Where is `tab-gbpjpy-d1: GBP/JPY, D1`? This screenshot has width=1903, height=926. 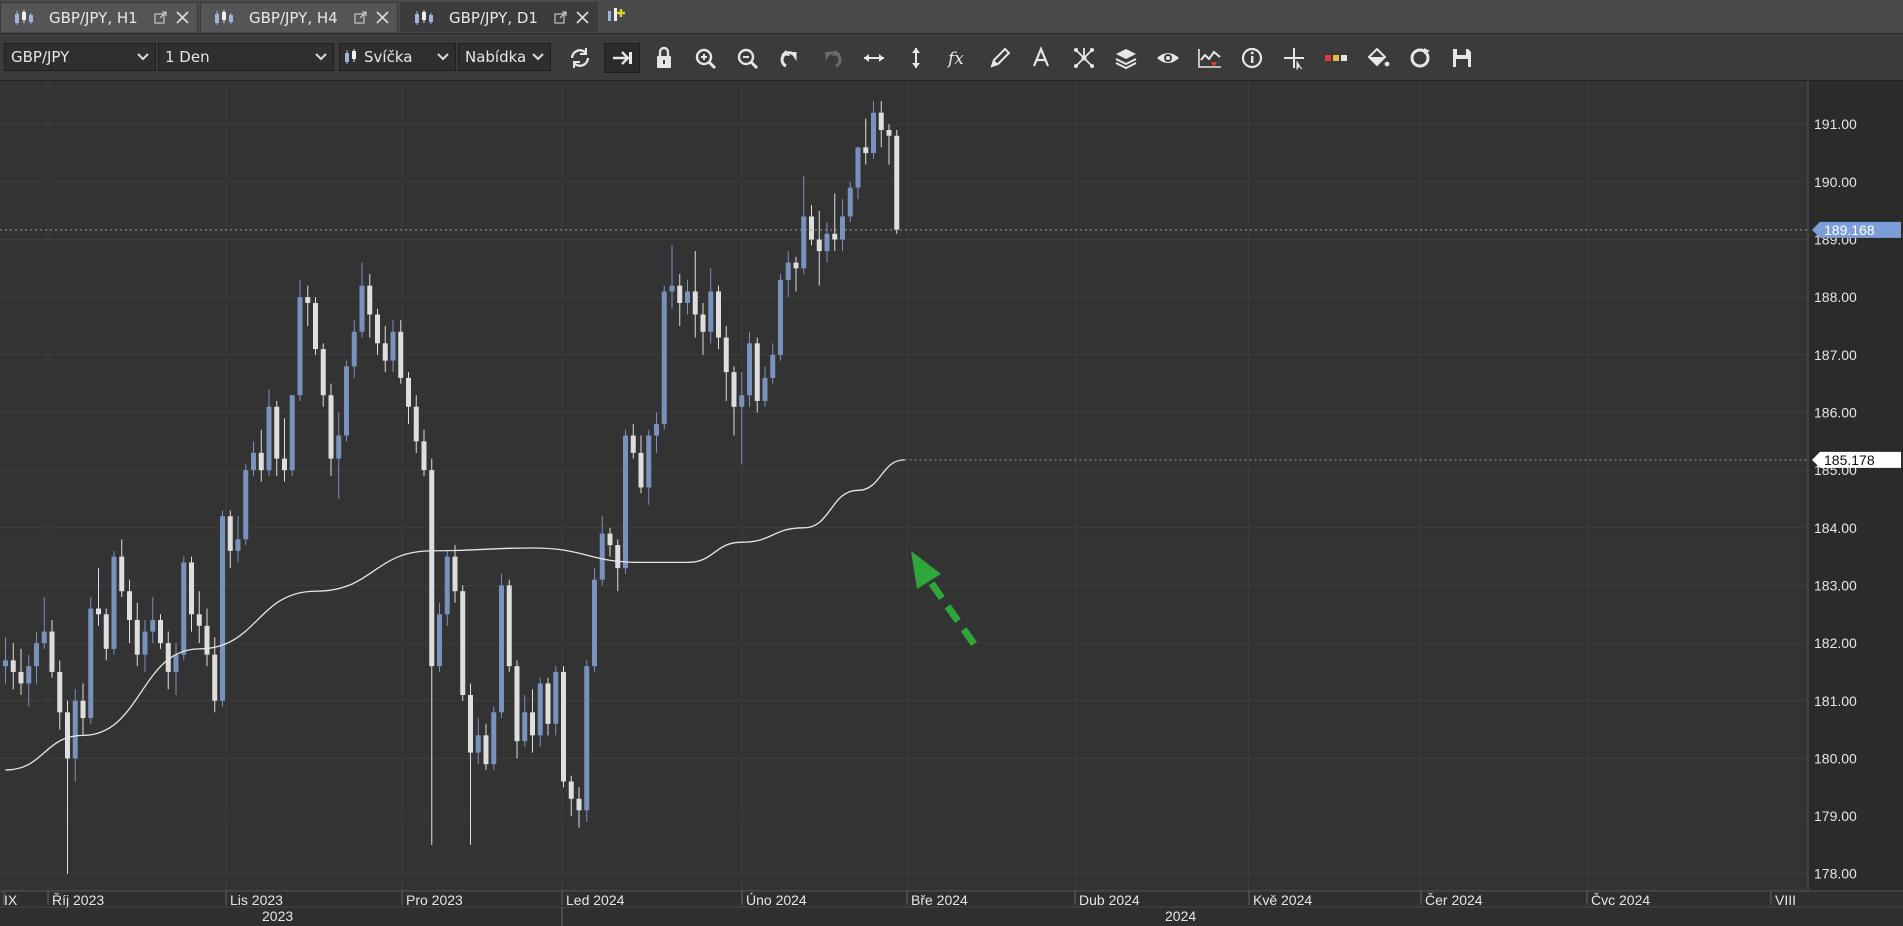 tab-gbpjpy-d1: GBP/JPY, D1 is located at coordinates (499, 17).